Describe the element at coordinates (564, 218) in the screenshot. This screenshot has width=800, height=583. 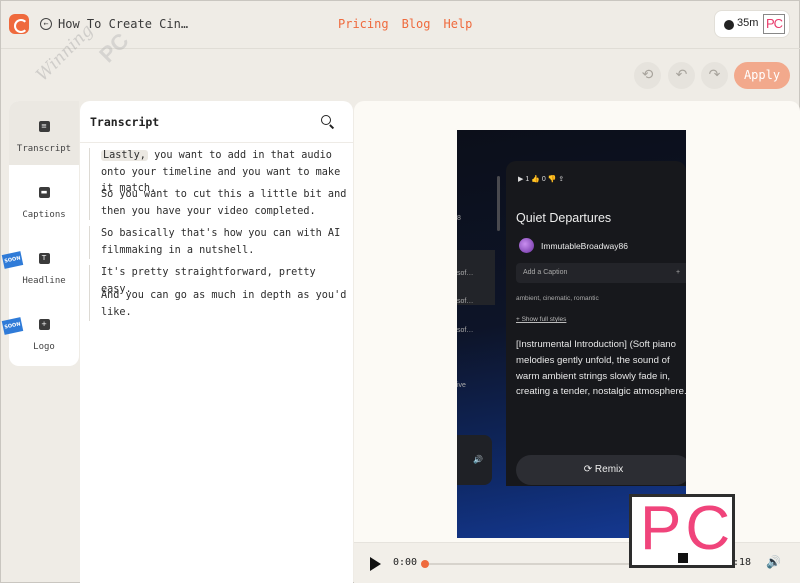
I see `song-title: Quiet Departures` at that location.